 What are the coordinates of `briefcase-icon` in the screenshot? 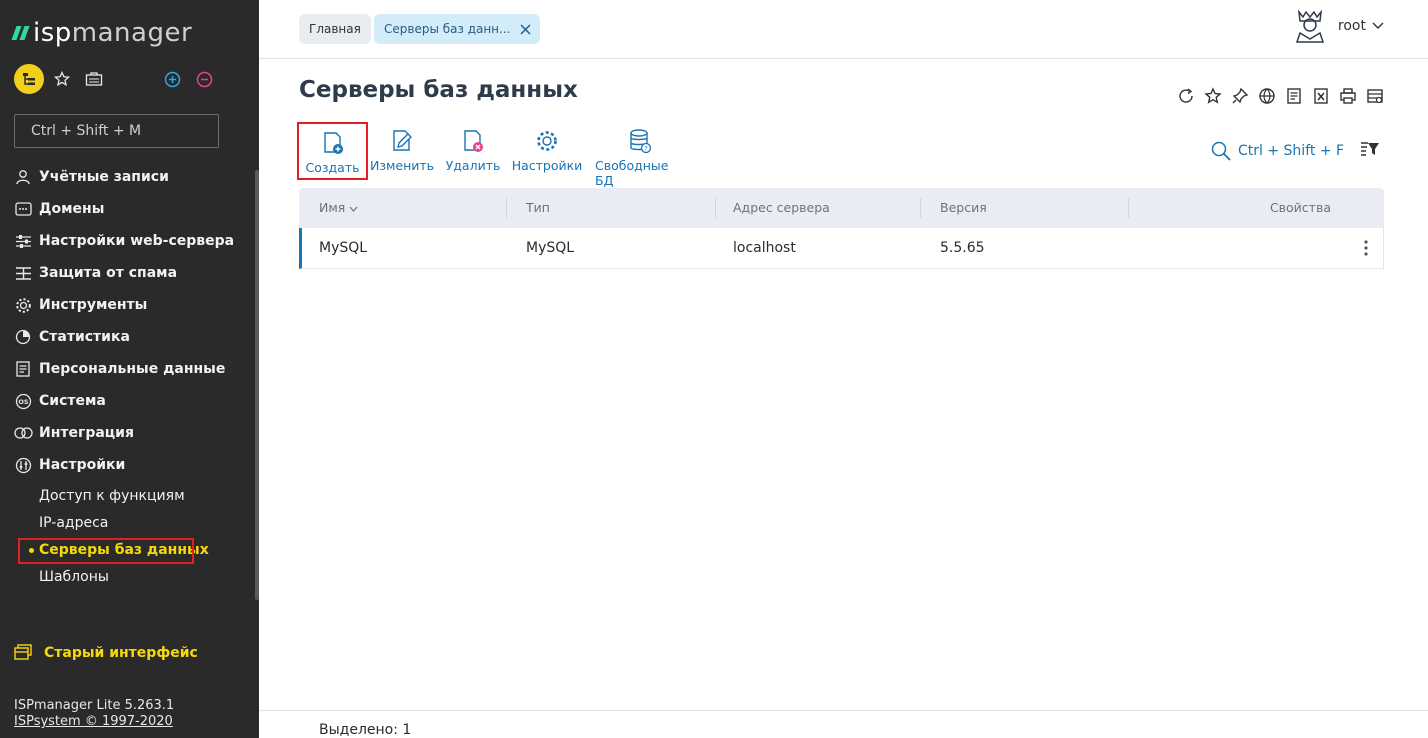 It's located at (94, 79).